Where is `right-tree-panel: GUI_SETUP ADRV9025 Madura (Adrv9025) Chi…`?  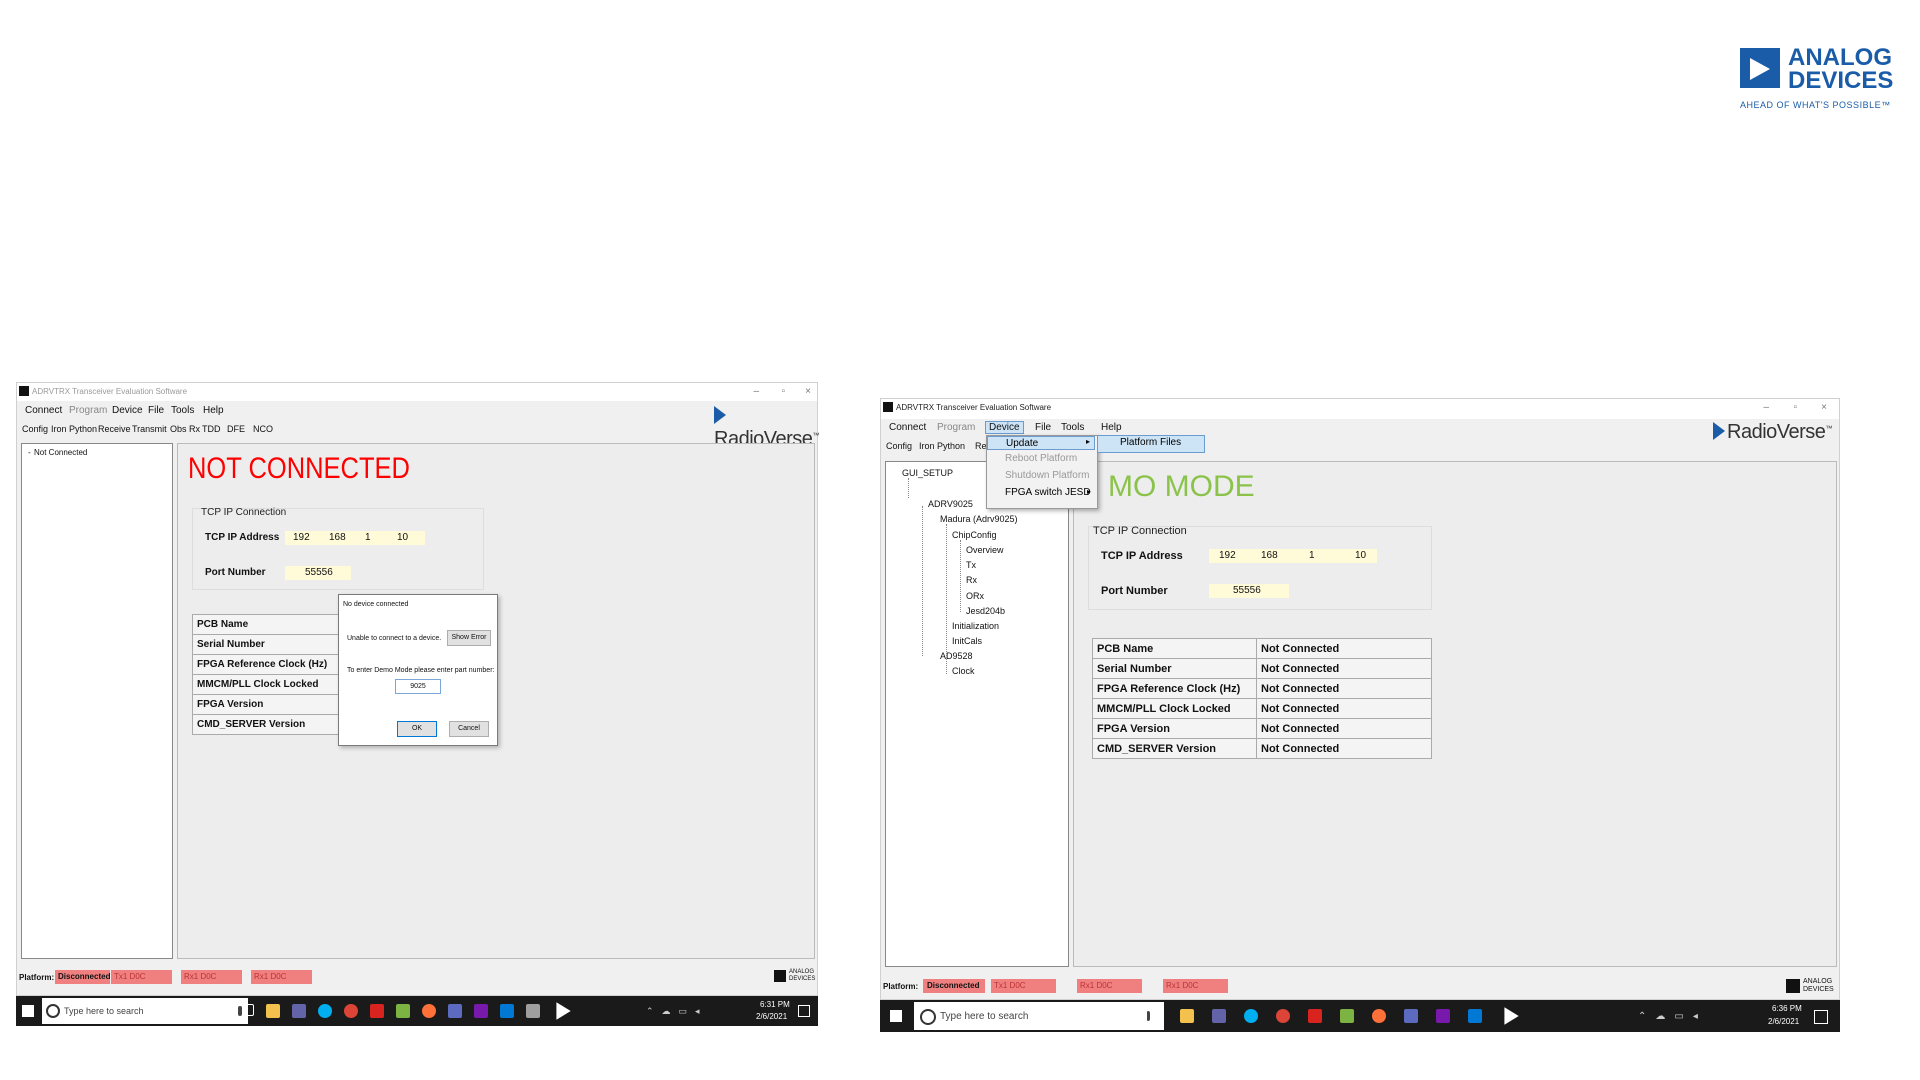
right-tree-panel: GUI_SETUP ADRV9025 Madura (Adrv9025) Chi… is located at coordinates (977, 714).